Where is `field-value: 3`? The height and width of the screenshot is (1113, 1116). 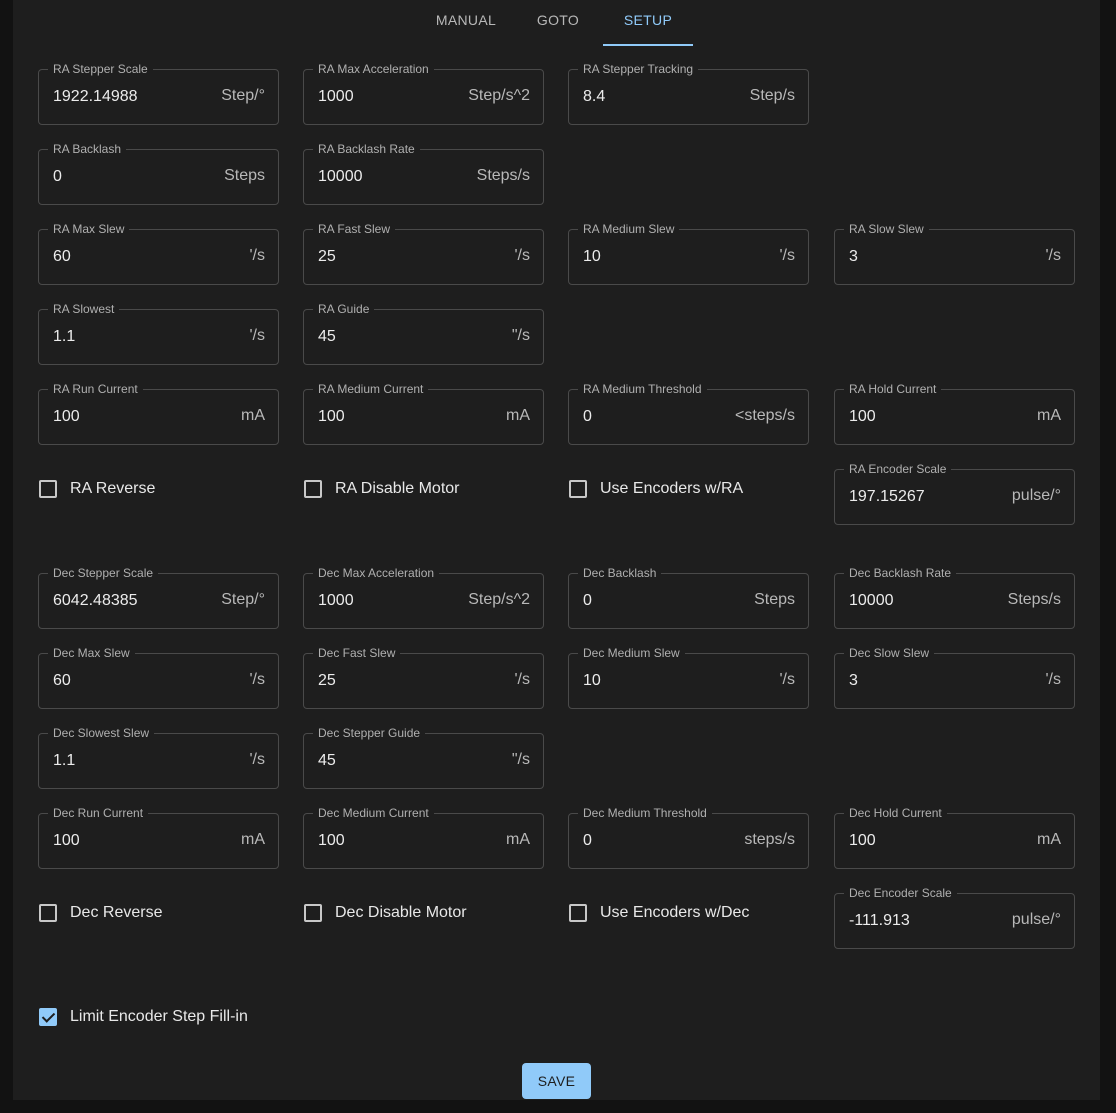
field-value: 3 is located at coordinates (853, 680).